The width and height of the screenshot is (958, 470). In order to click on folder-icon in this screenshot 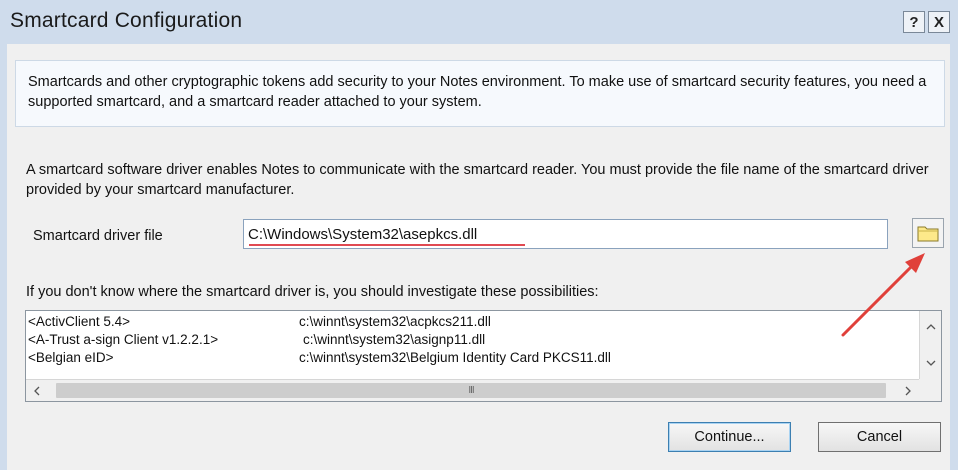, I will do `click(928, 234)`.